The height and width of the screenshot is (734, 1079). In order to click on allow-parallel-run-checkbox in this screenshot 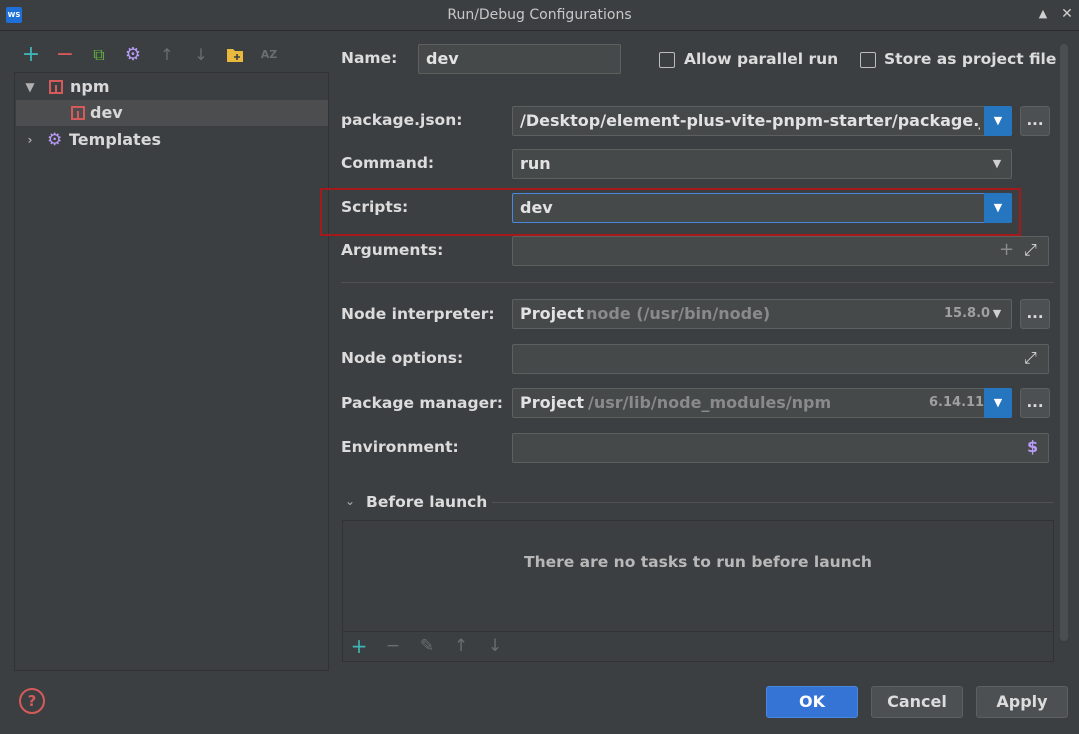, I will do `click(667, 60)`.